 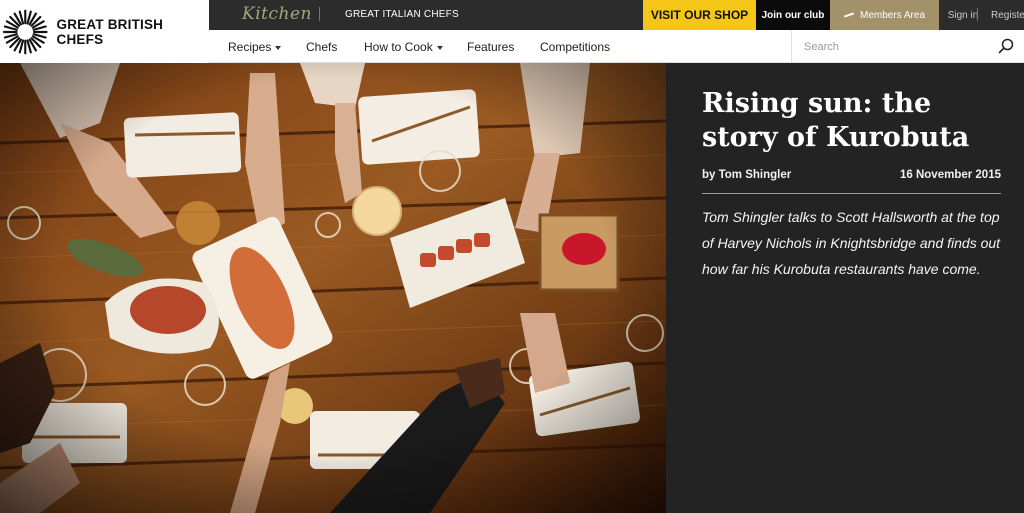 What do you see at coordinates (1007, 15) in the screenshot?
I see `register-link: Register` at bounding box center [1007, 15].